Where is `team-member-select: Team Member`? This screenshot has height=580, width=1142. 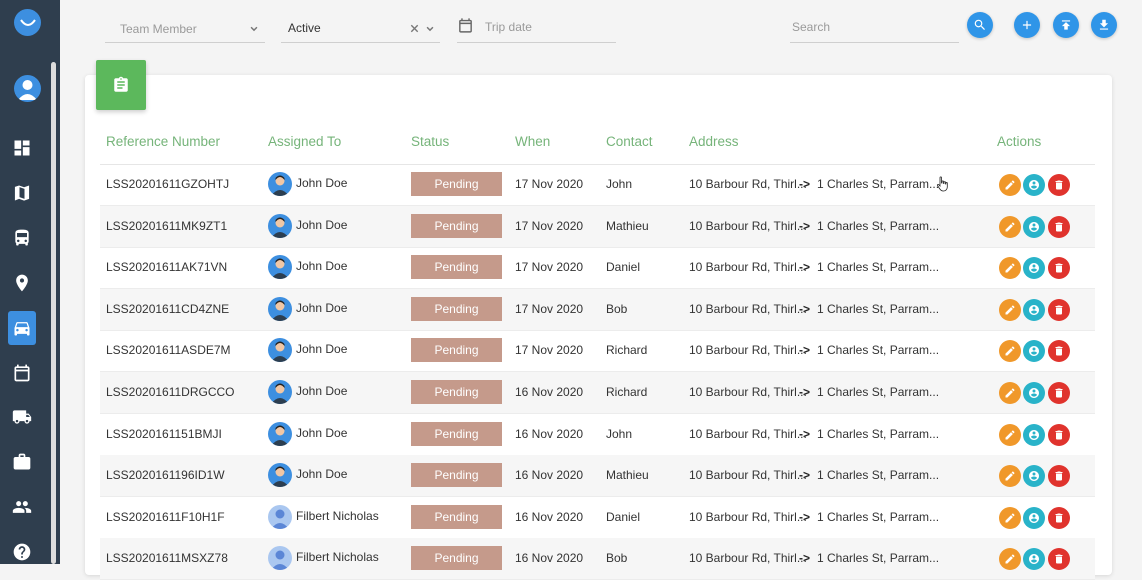
team-member-select: Team Member is located at coordinates (185, 28).